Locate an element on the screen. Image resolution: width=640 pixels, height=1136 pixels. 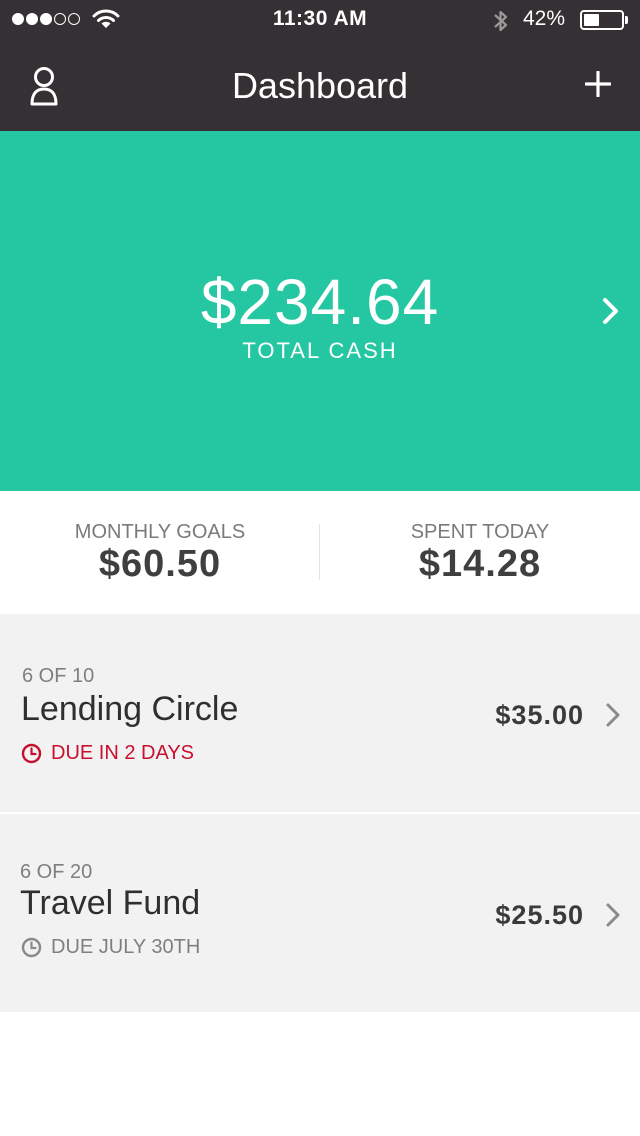
stats-summary: MONTHLY GOALS $60.50 SPENT TODAY $14.28 is located at coordinates (320, 552).